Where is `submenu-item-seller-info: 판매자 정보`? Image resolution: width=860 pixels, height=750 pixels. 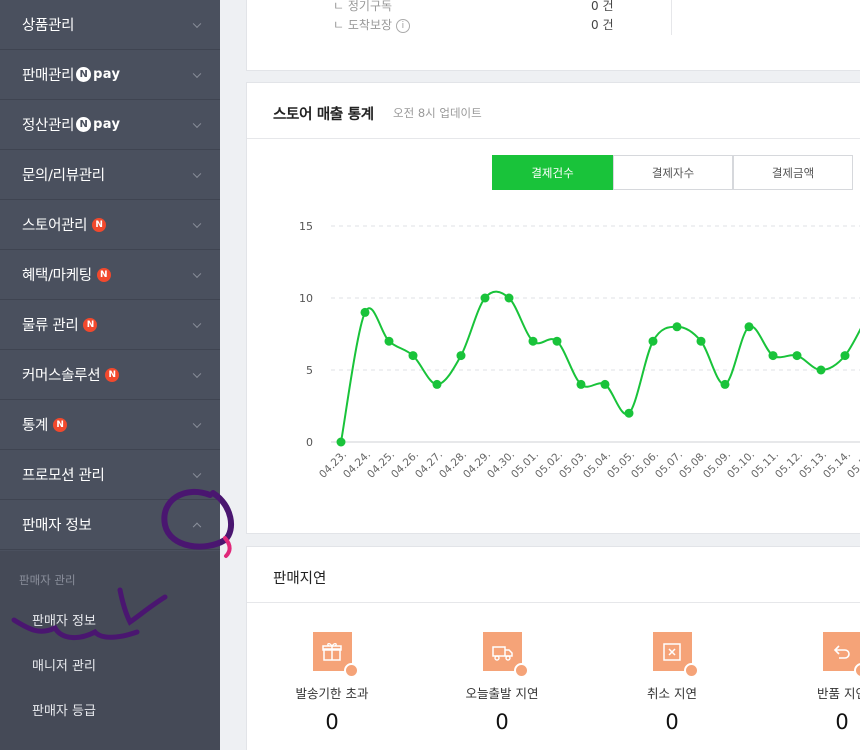 submenu-item-seller-info: 판매자 정보 is located at coordinates (64, 619).